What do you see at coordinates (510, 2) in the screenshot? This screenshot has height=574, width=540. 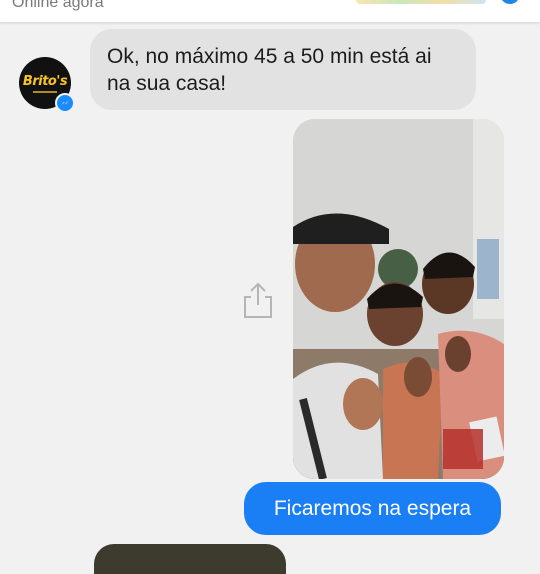 I see `info-icon` at bounding box center [510, 2].